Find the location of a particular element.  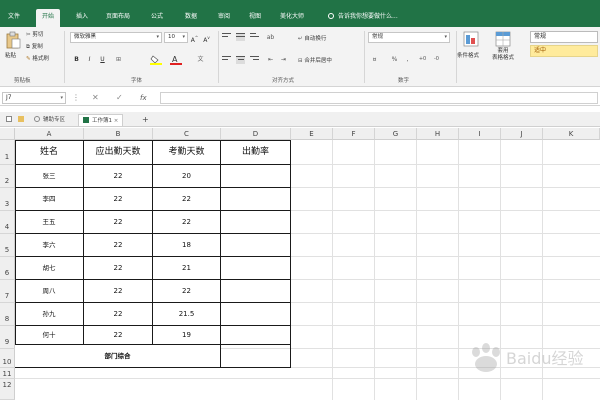

row-header: 12 is located at coordinates (7, 389).